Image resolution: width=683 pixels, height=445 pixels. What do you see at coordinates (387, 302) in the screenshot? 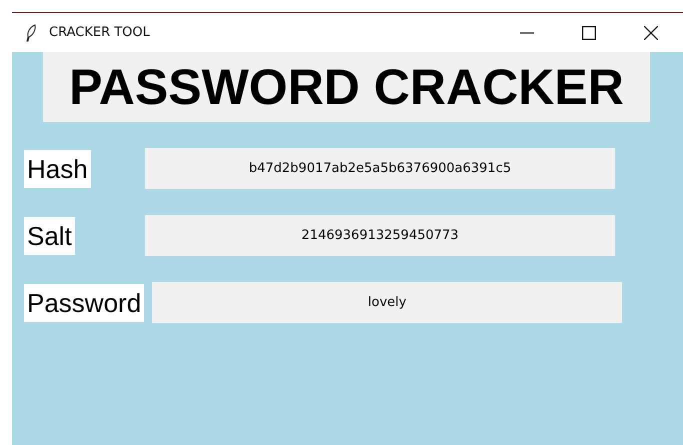
I see `input-field: lovely` at bounding box center [387, 302].